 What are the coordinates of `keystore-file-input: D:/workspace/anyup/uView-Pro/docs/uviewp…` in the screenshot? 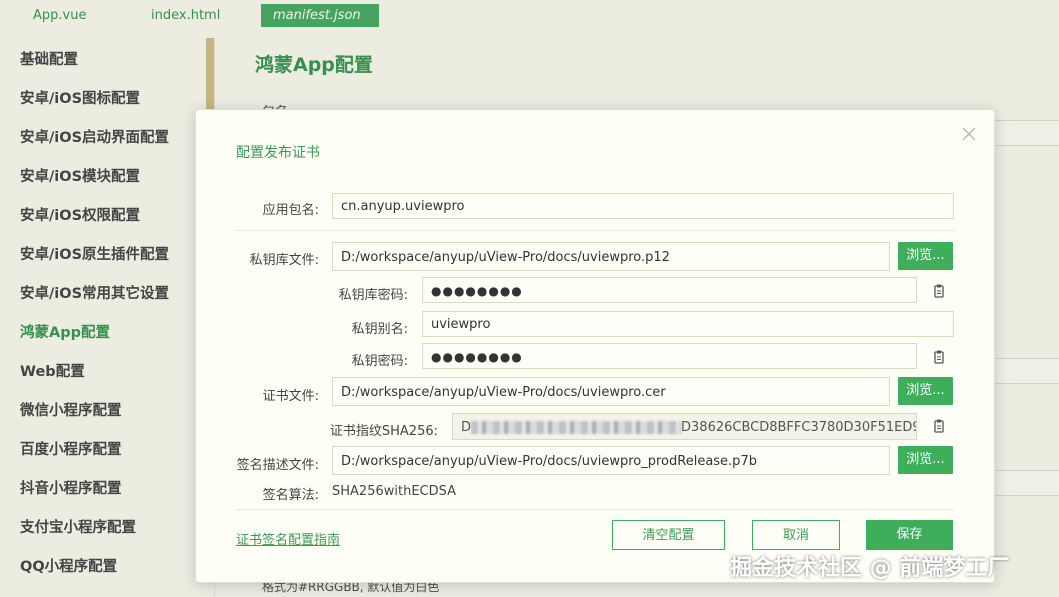 It's located at (611, 256).